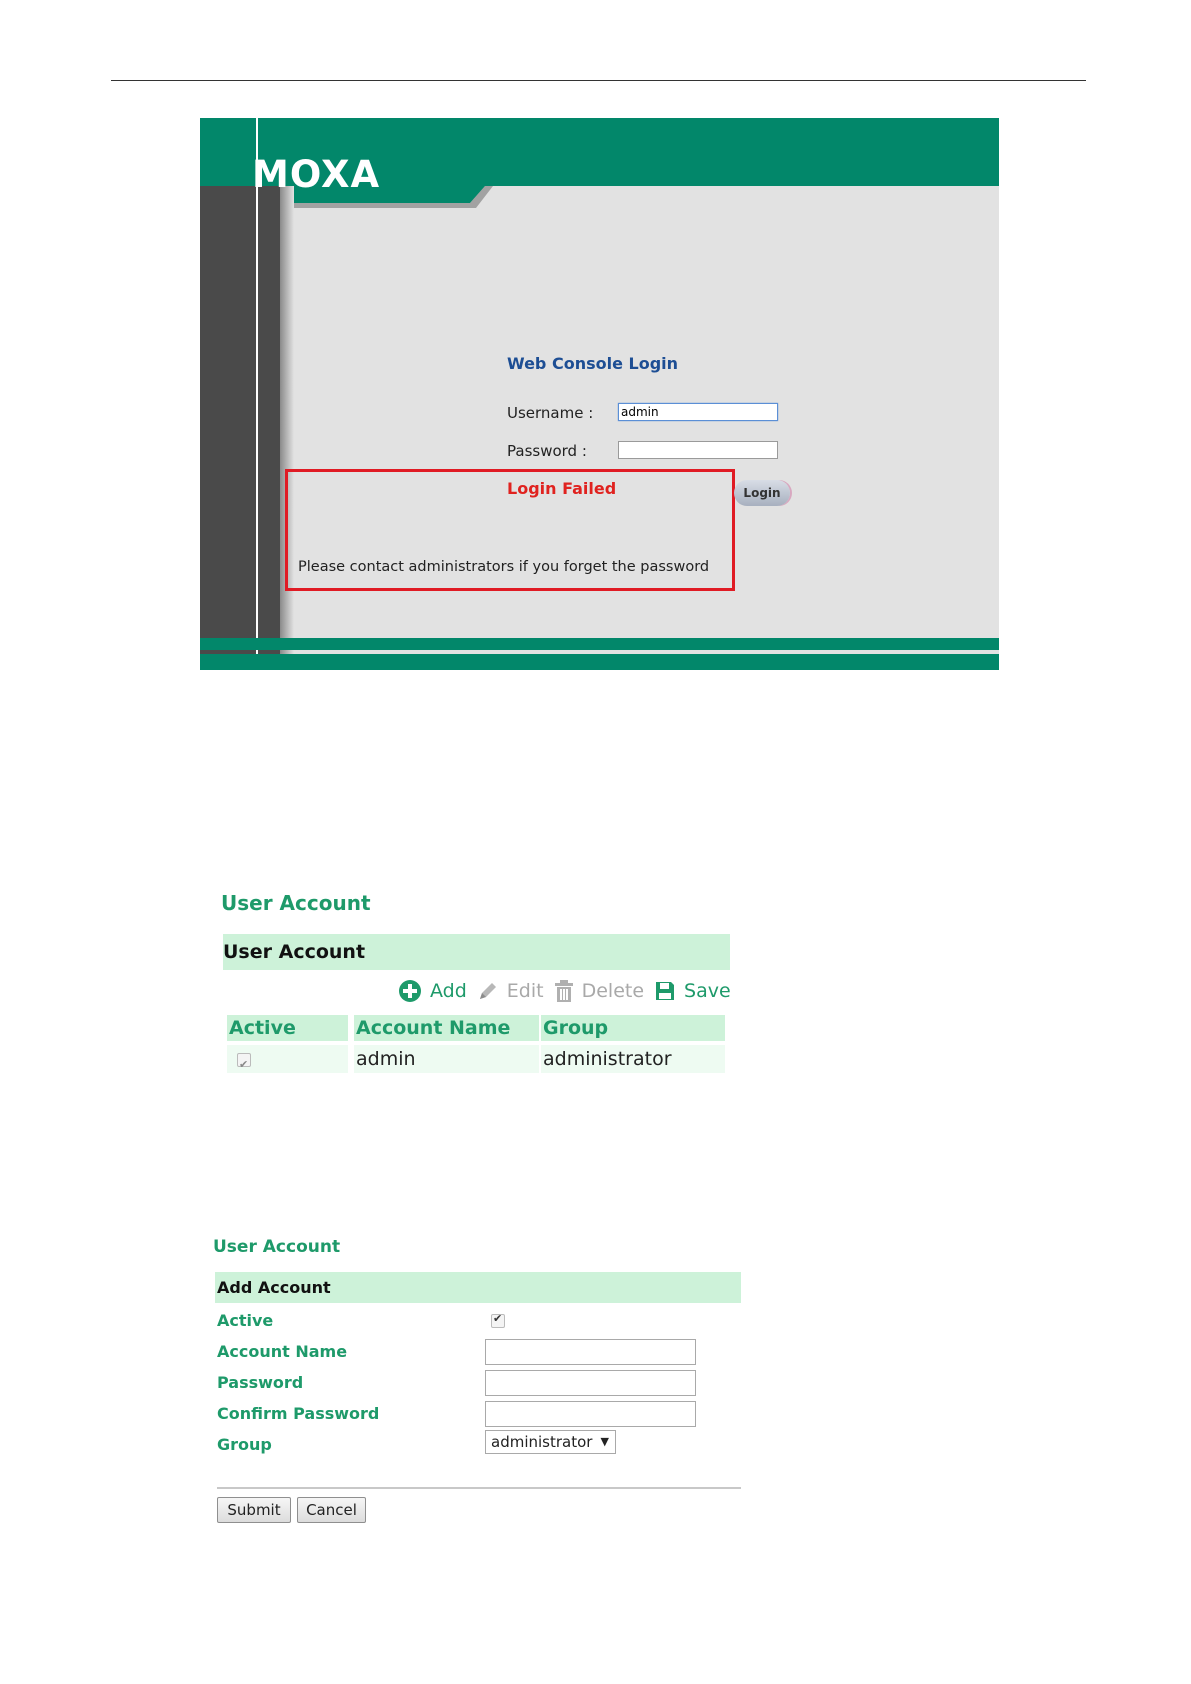  Describe the element at coordinates (287, 428) in the screenshot. I see `login-sidebar-shadow` at that location.